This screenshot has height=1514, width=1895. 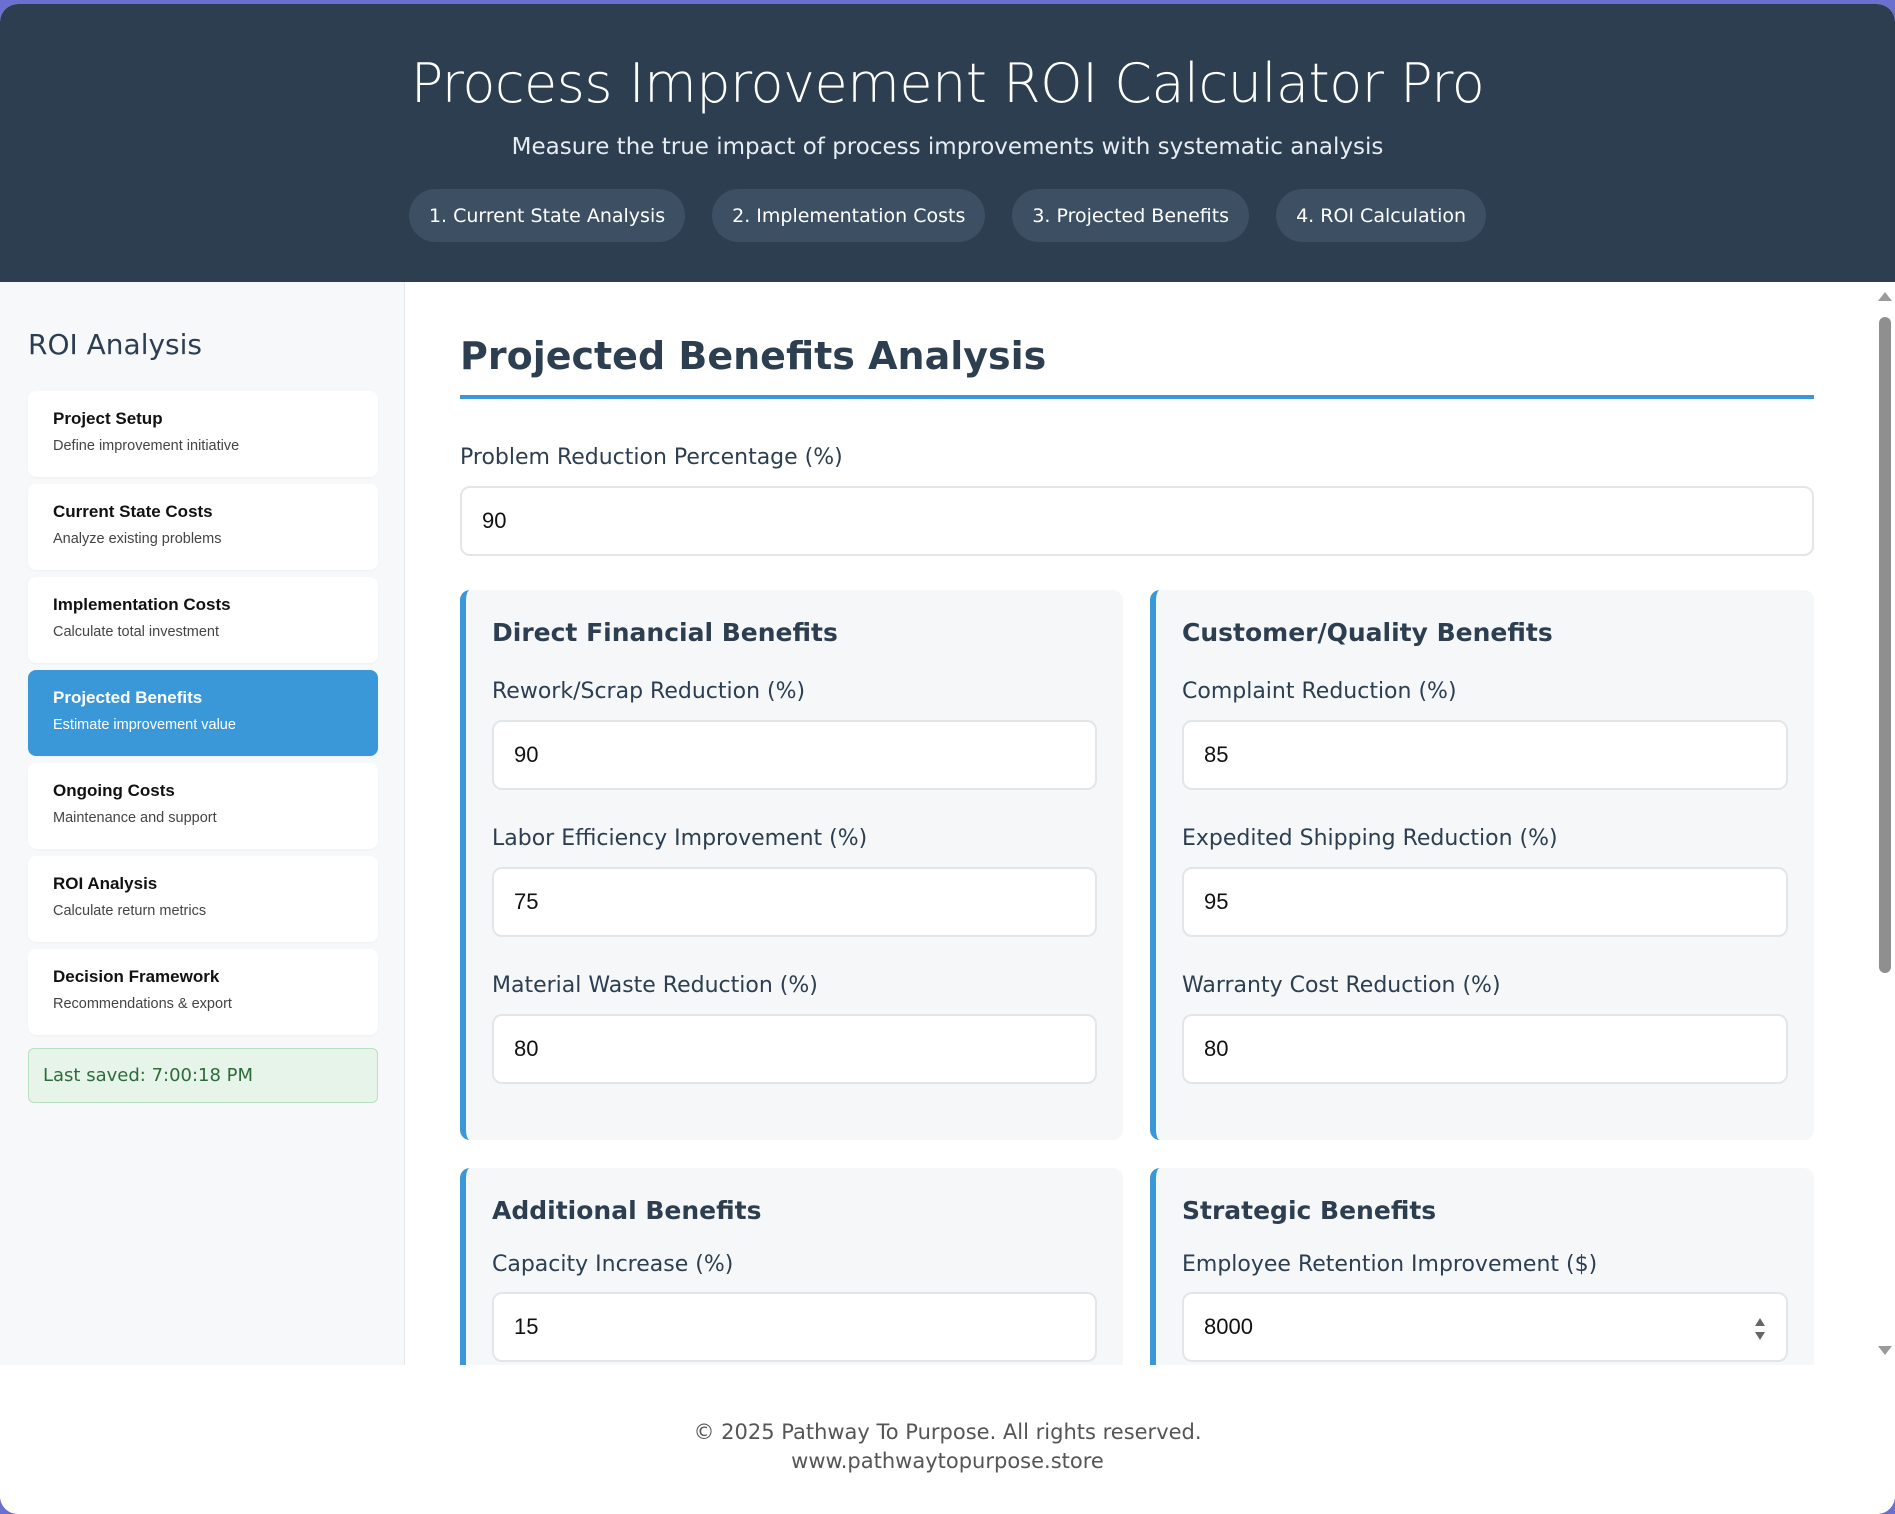 I want to click on step-roi-calculation: 4. ROI Calculation, so click(x=1381, y=215).